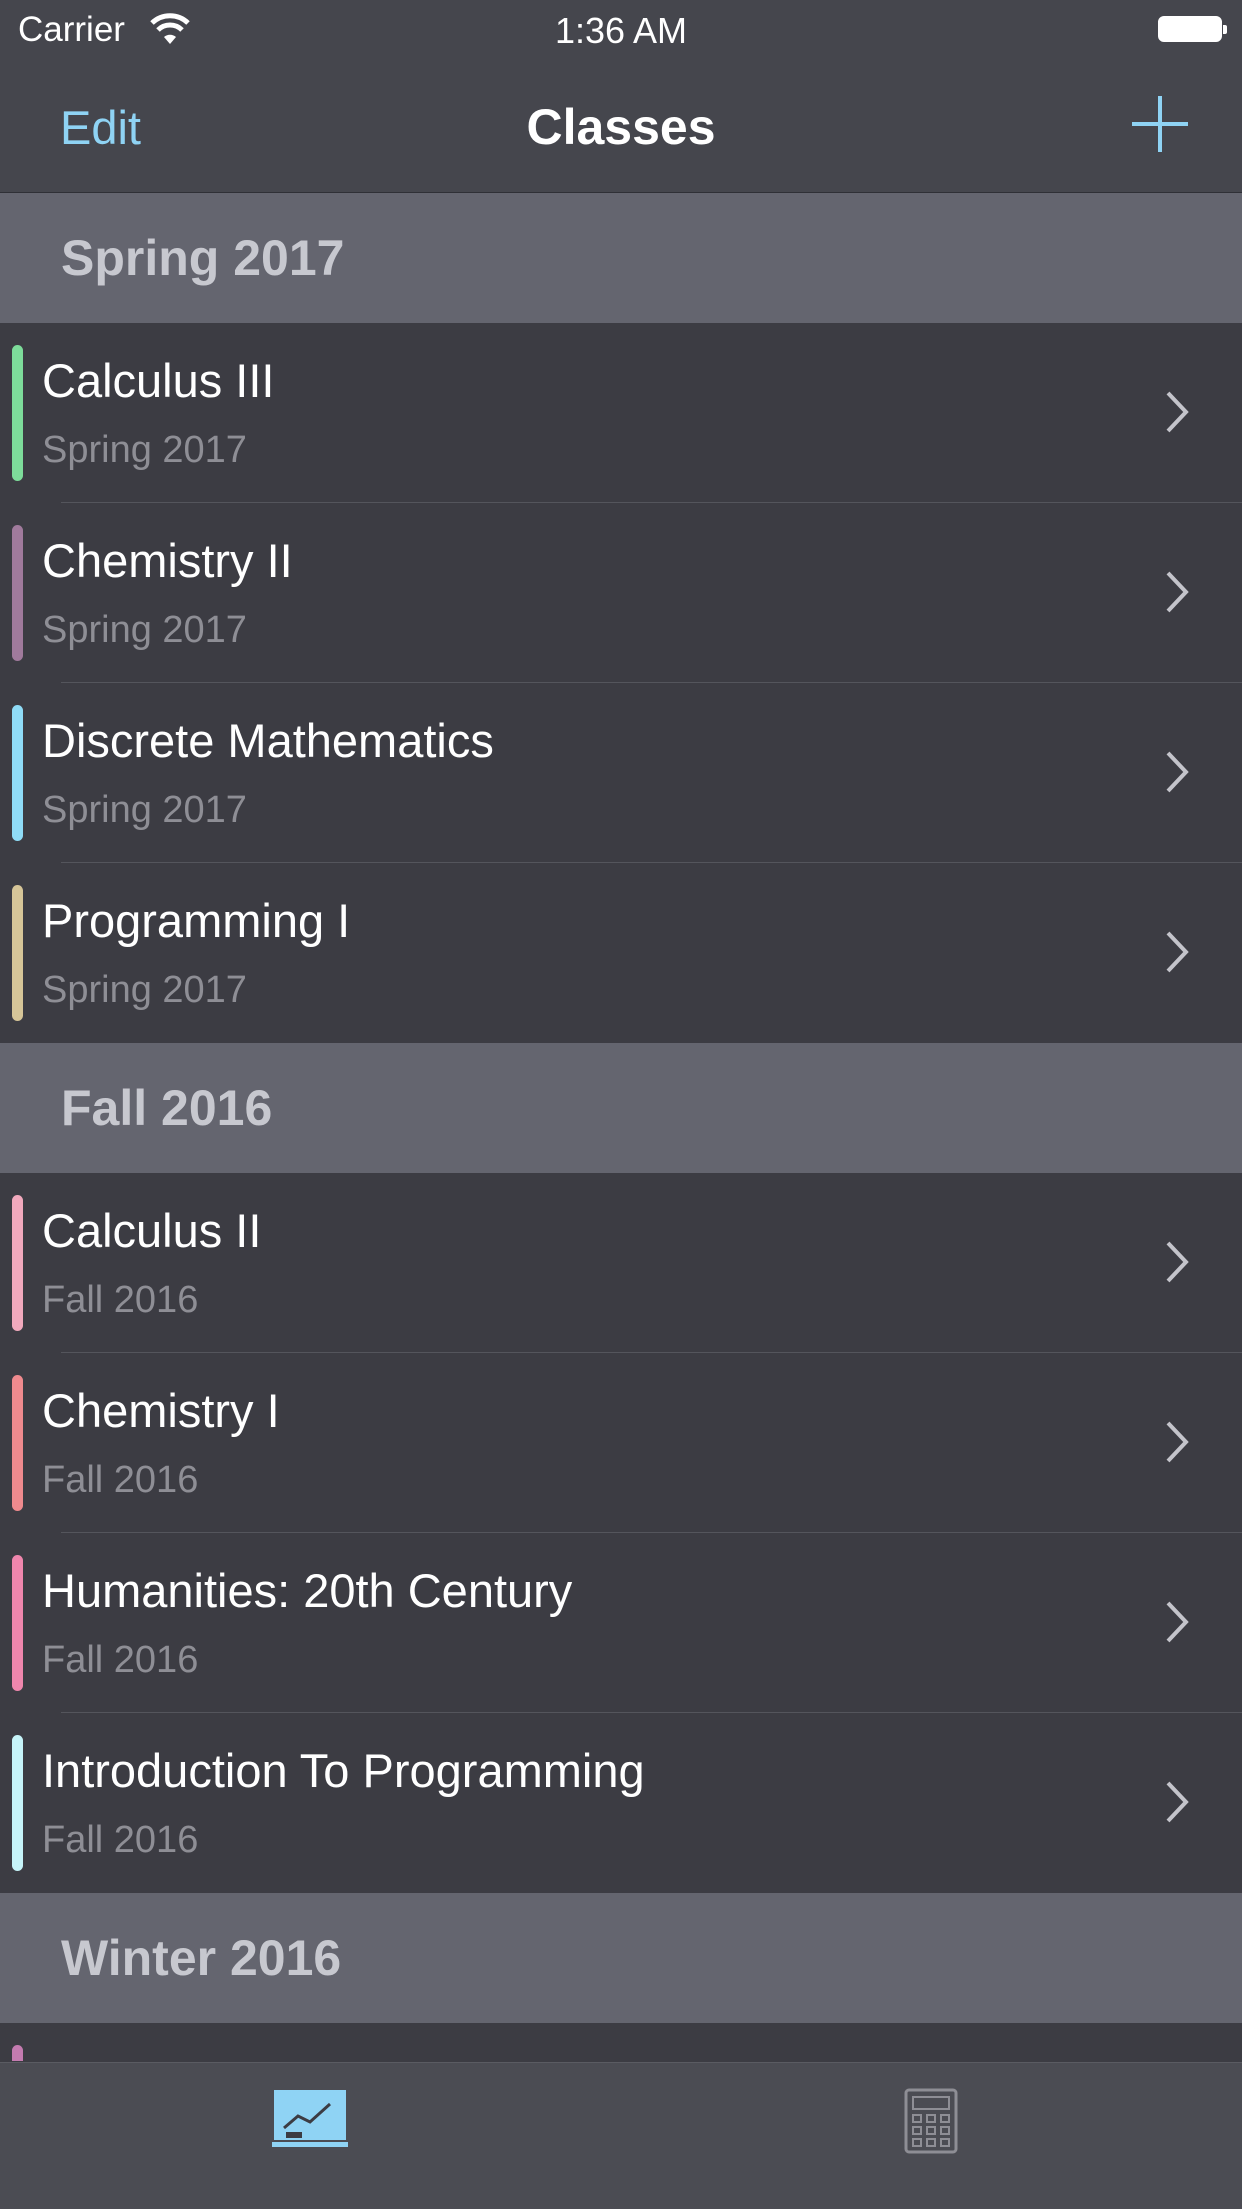  I want to click on class-title: Calculus III, so click(158, 380).